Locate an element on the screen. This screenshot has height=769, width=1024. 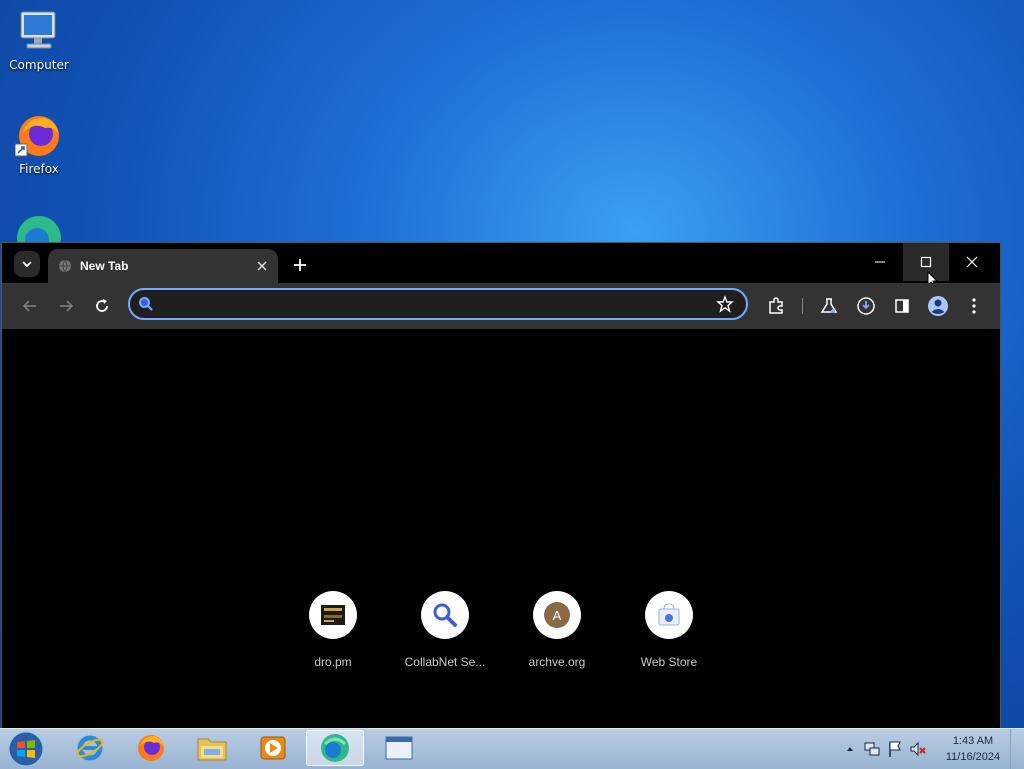
windows-logo-icon is located at coordinates (26, 749).